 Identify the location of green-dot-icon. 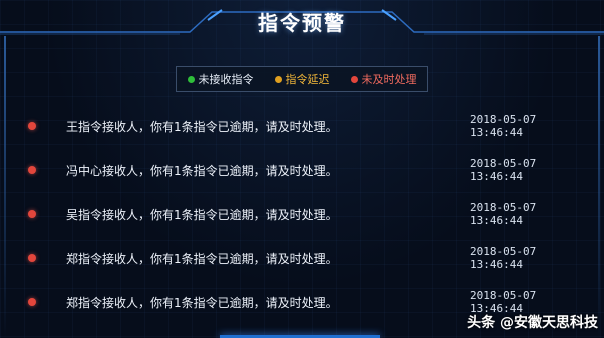
(191, 79).